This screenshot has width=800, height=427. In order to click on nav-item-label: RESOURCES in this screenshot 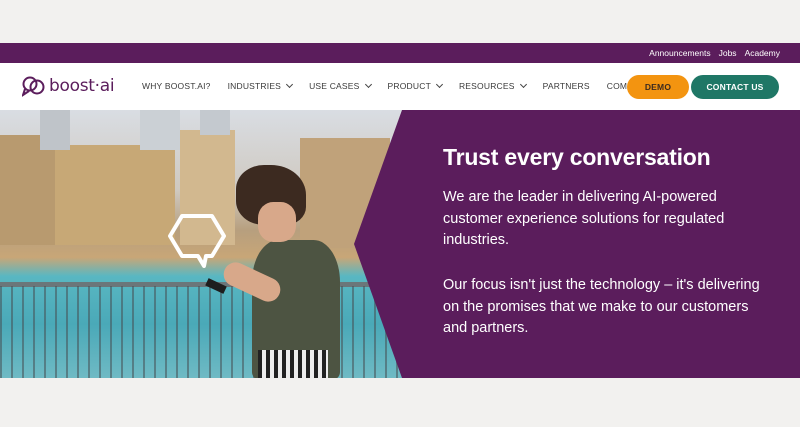, I will do `click(486, 86)`.